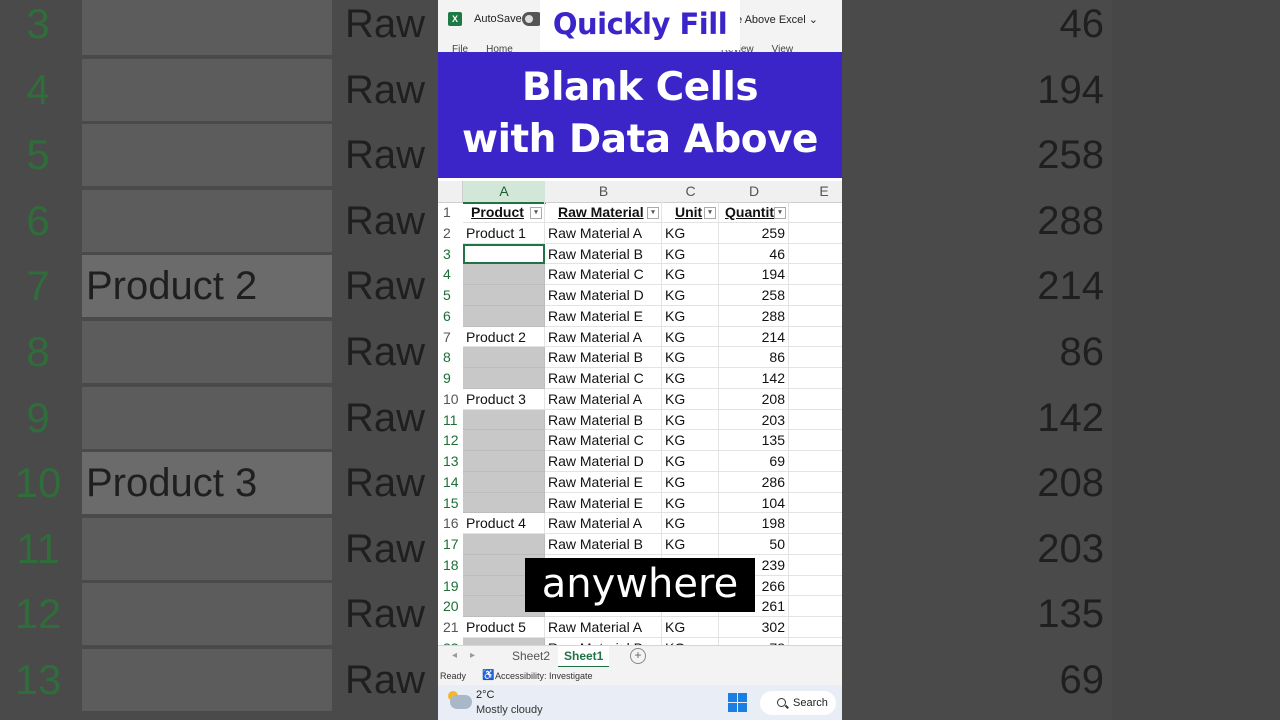  What do you see at coordinates (504, 337) in the screenshot?
I see `cell-product: Product 2` at bounding box center [504, 337].